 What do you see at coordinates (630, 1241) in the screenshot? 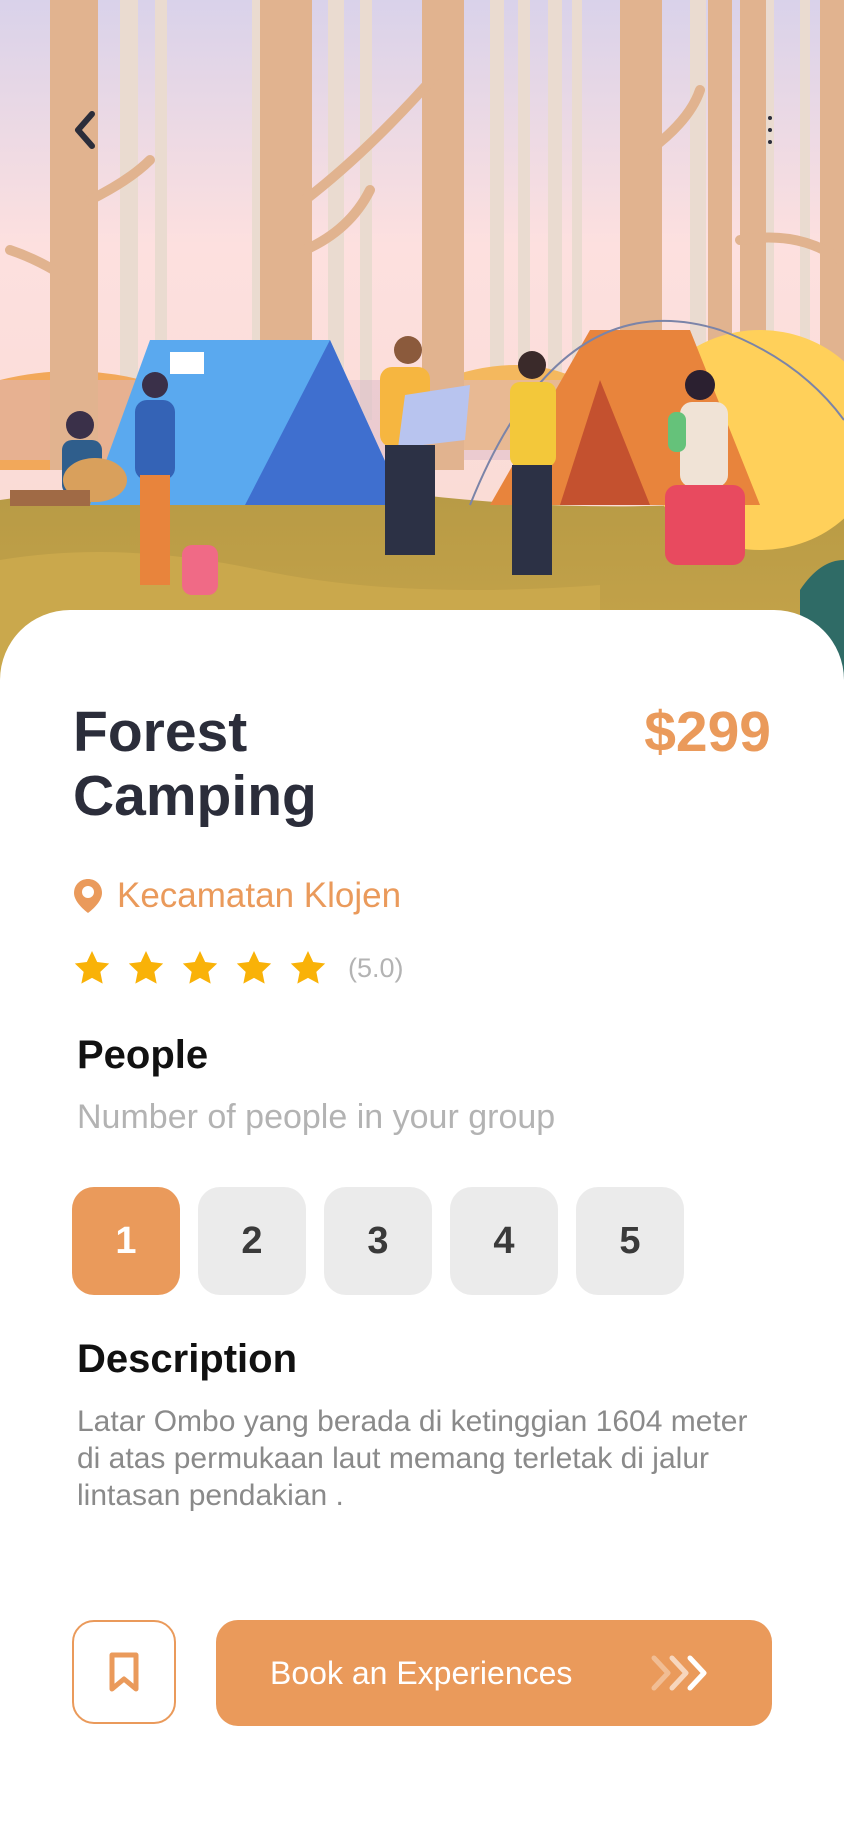
I see `people-option-5: 5` at bounding box center [630, 1241].